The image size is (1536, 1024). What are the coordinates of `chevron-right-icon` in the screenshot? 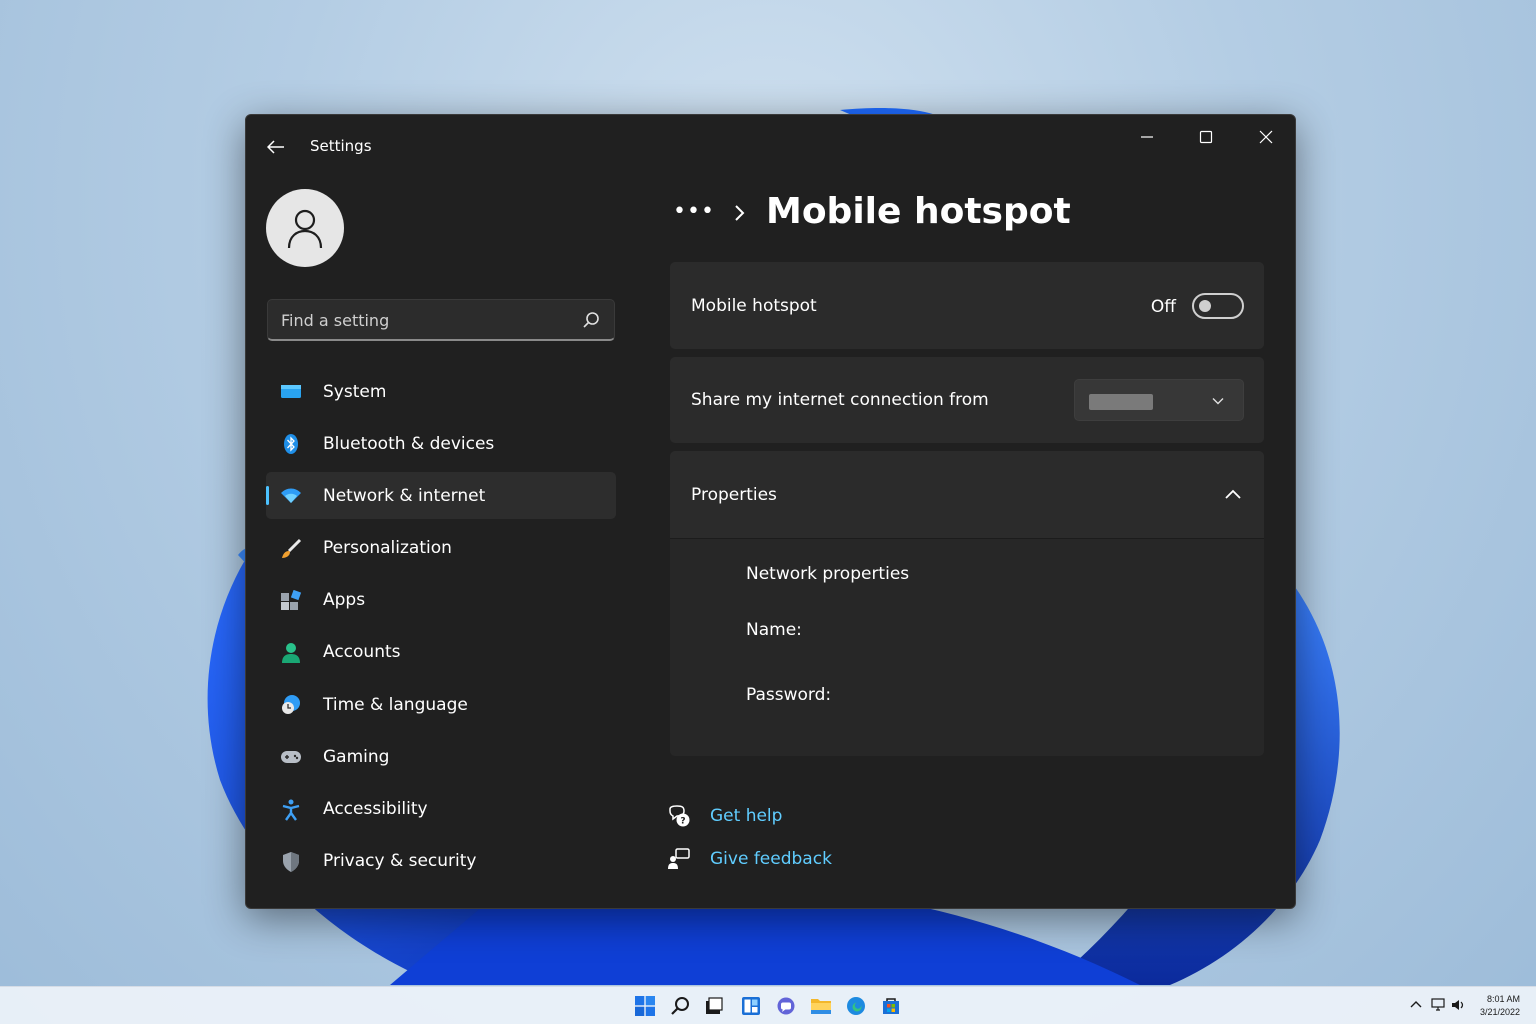 It's located at (740, 213).